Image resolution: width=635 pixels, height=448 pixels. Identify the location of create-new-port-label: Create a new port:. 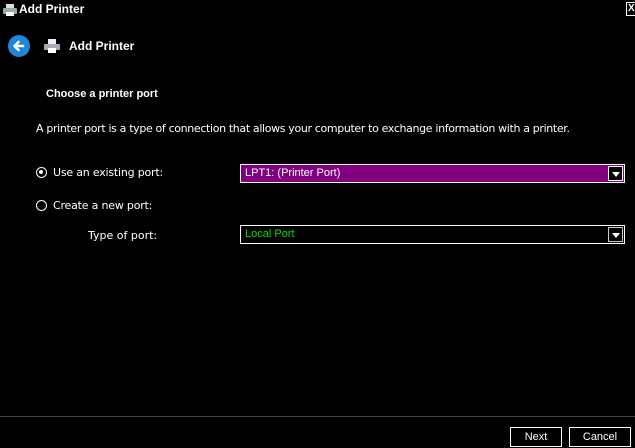
(103, 205).